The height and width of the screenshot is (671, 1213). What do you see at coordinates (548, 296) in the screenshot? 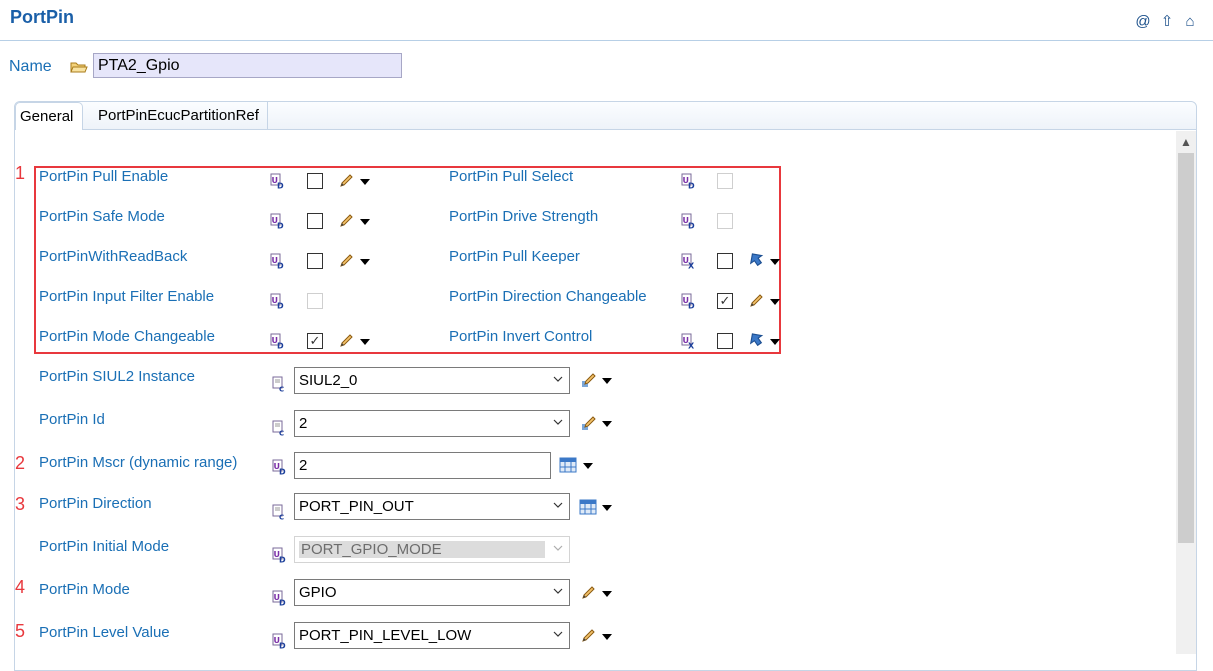
I see `label-direction-changeable: PortPin Direction Changeable` at bounding box center [548, 296].